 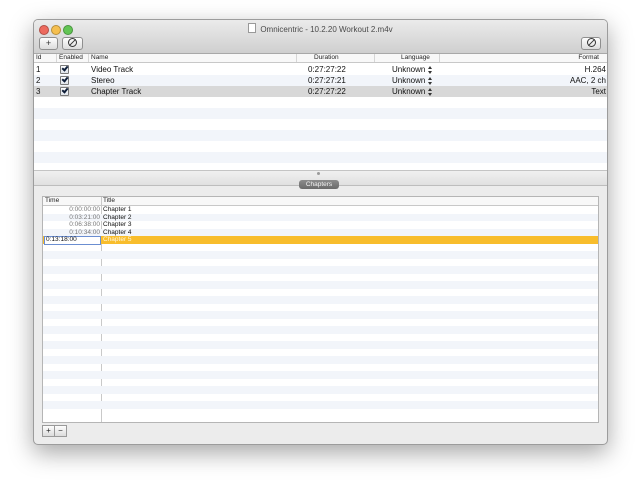 I want to click on track-format: Text, so click(x=598, y=91).